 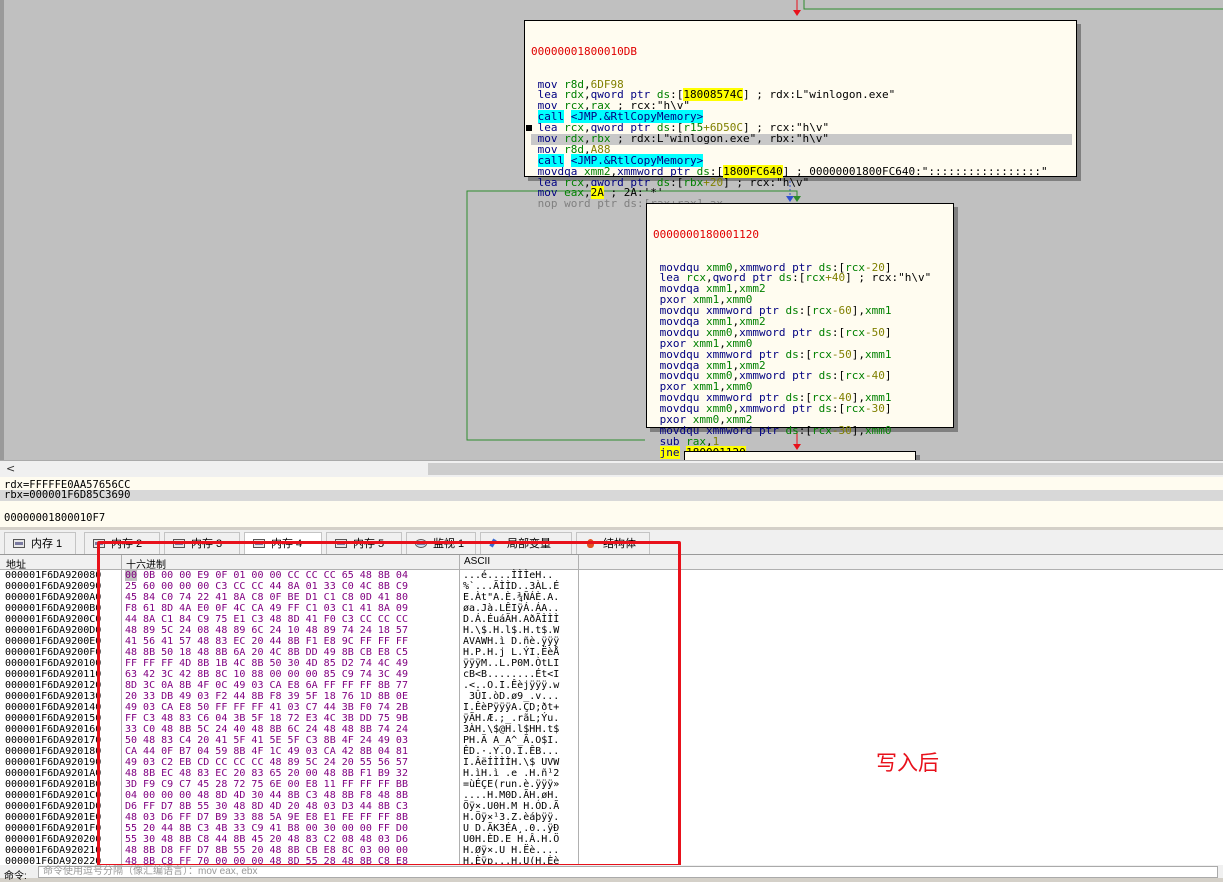 I want to click on row-address: 000001F6DA920110, so click(x=53, y=674).